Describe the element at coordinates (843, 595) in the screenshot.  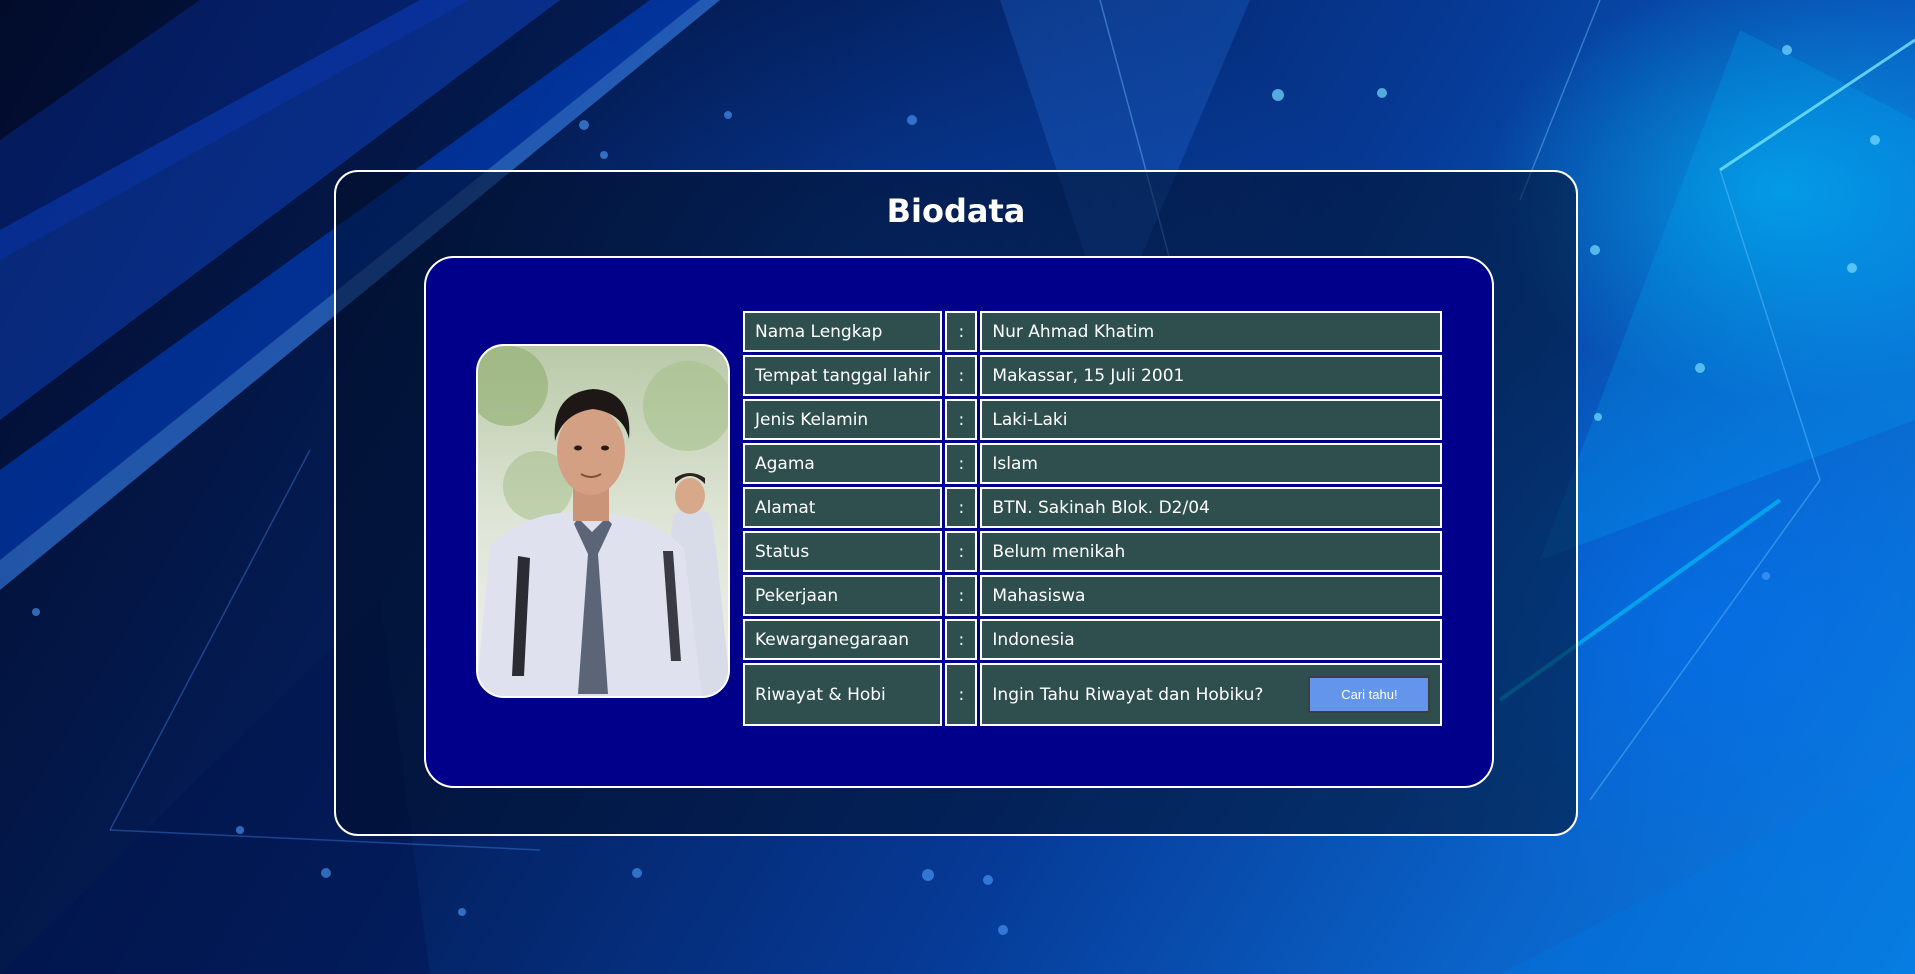
I see `row-label: Pekerjaan` at that location.